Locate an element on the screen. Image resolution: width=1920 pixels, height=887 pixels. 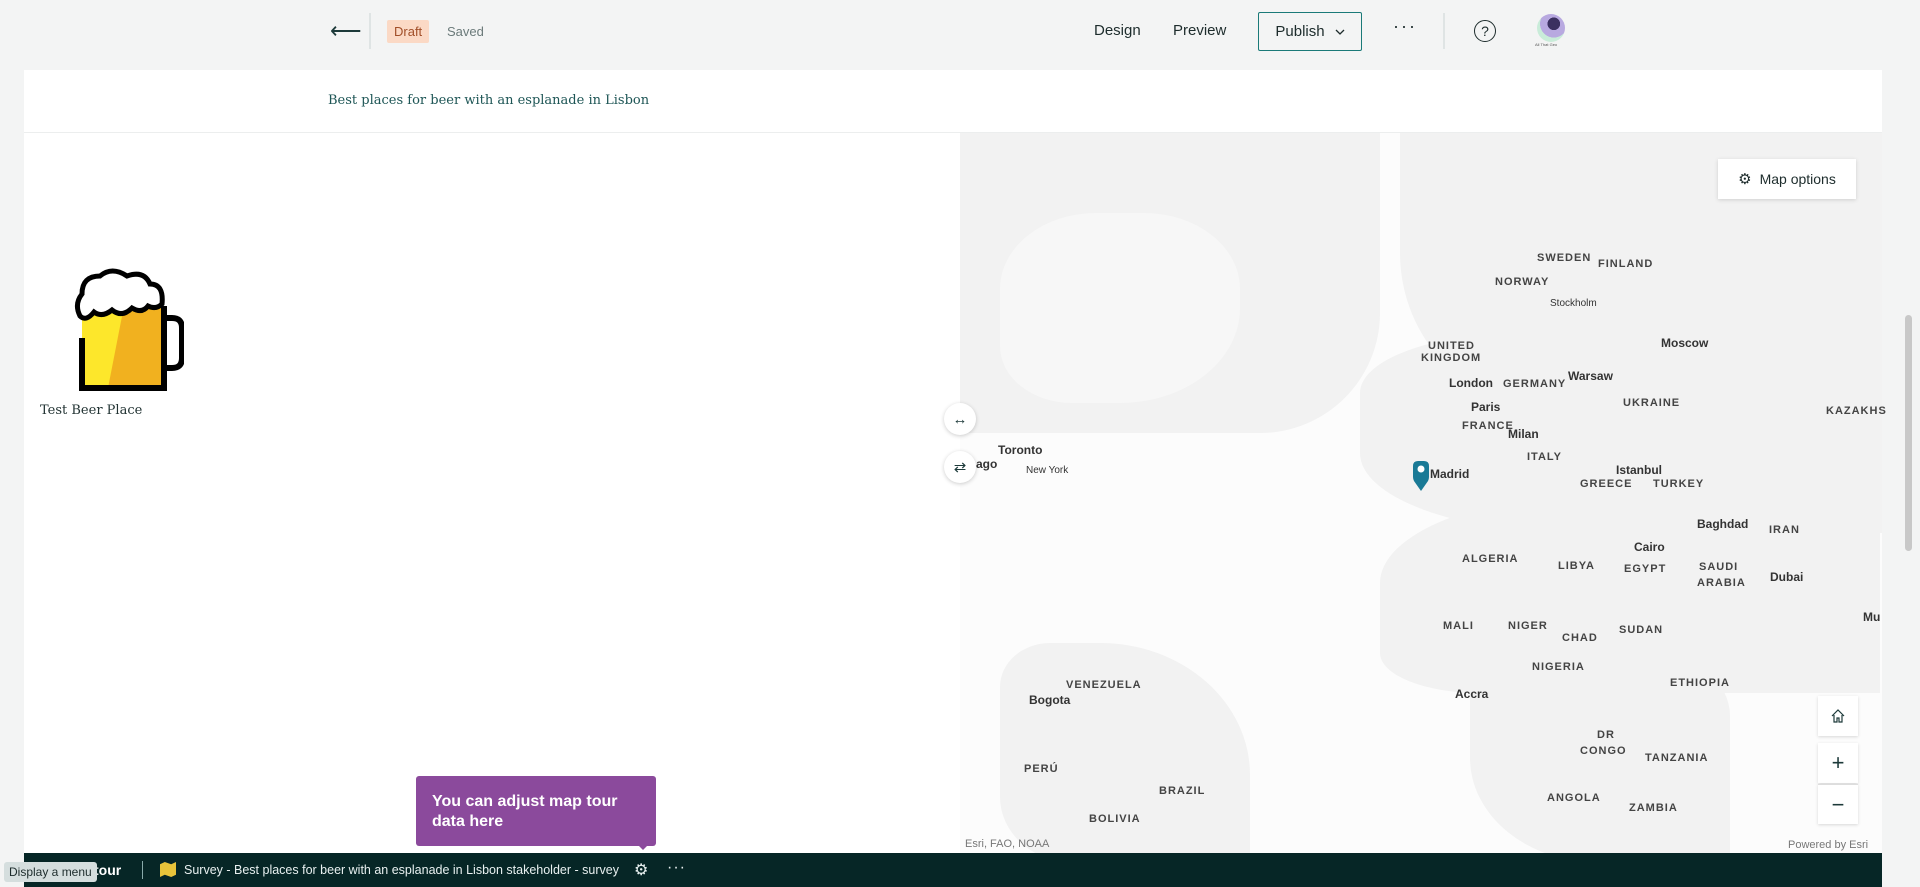
map-country-label: BOLIVIA is located at coordinates (1115, 819).